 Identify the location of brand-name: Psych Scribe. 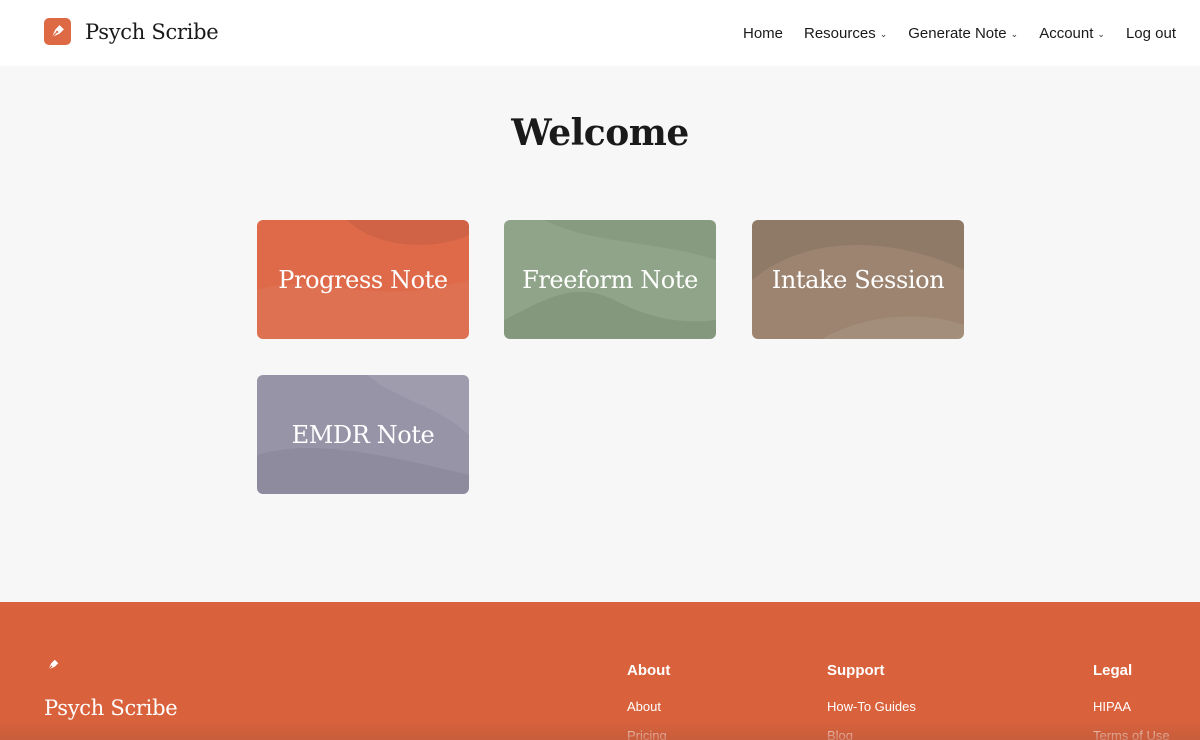
(152, 31).